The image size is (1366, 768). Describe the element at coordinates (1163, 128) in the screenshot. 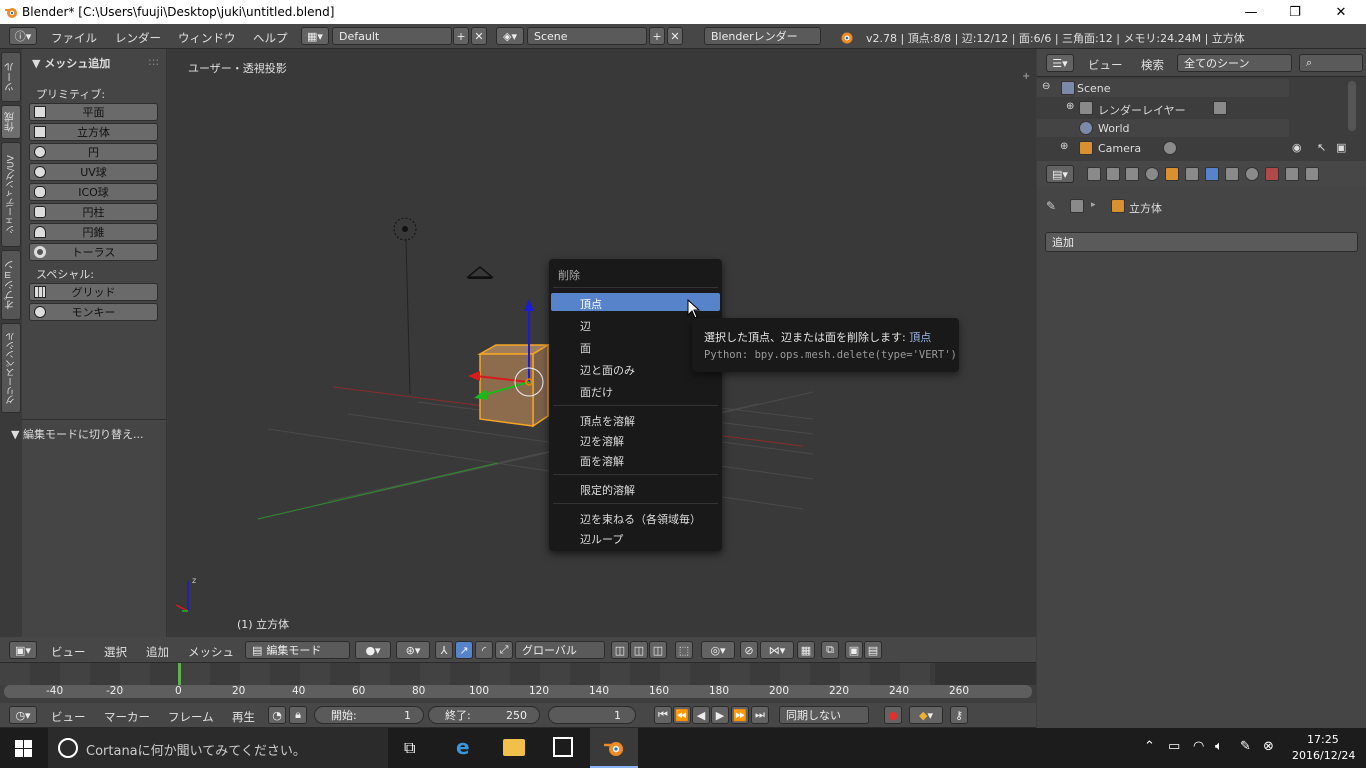

I see `outliner-row-world: World` at that location.